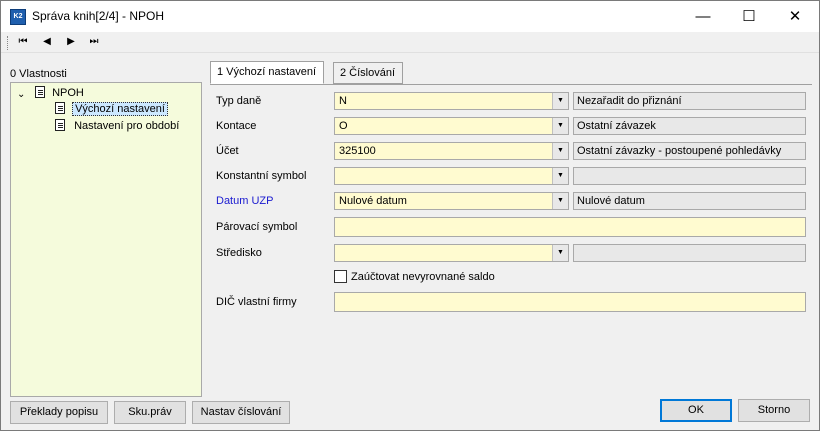 This screenshot has width=820, height=431. Describe the element at coordinates (795, 16) in the screenshot. I see `close-button: ✕` at that location.